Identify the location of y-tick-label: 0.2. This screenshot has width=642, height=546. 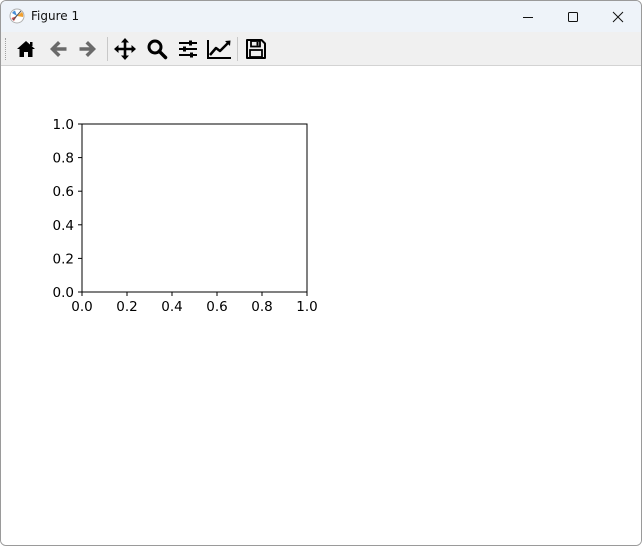
(63, 259).